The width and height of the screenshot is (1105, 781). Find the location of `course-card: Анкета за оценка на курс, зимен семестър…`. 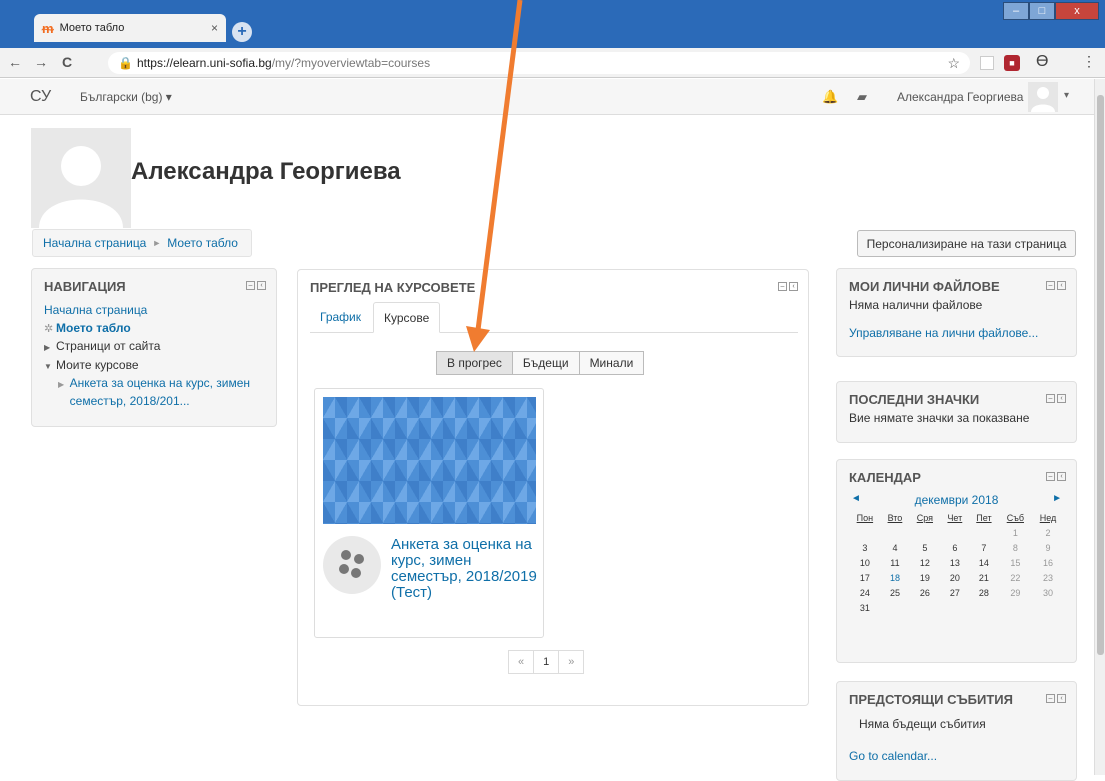

course-card: Анкета за оценка на курс, зимен семестър… is located at coordinates (429, 513).